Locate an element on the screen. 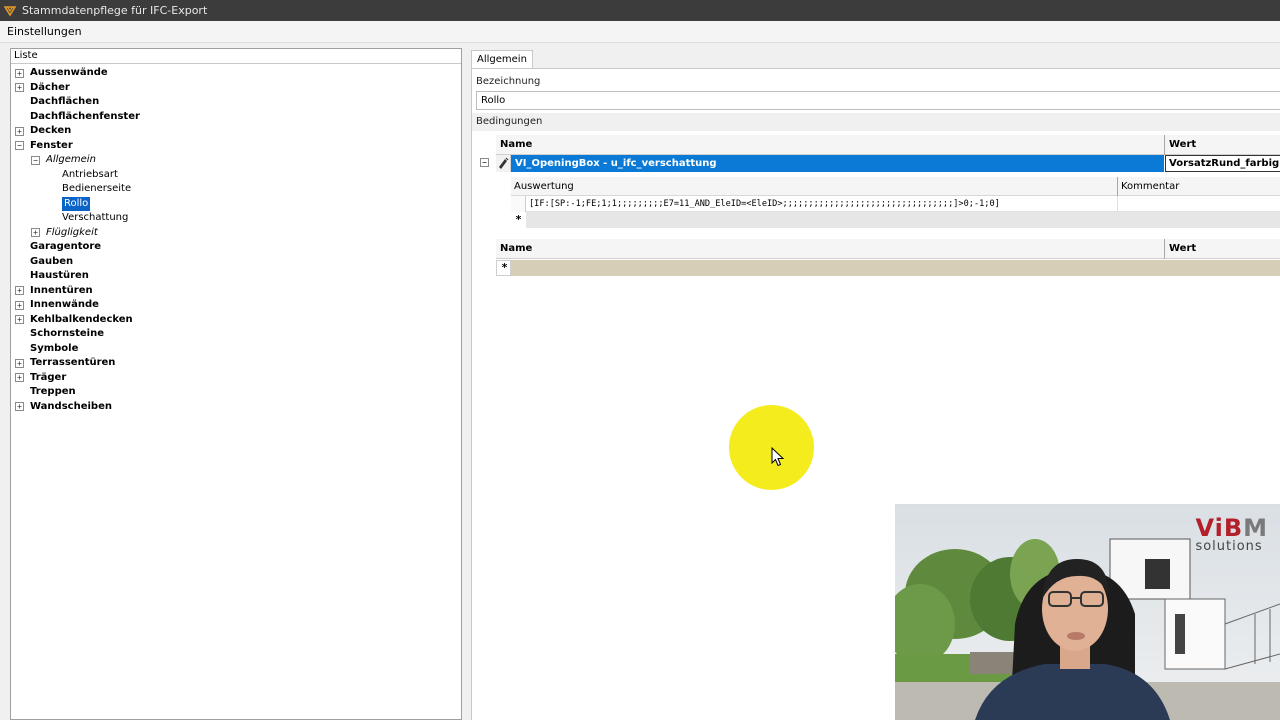 Image resolution: width=1280 pixels, height=720 pixels. tree-item-label: Decken is located at coordinates (51, 130).